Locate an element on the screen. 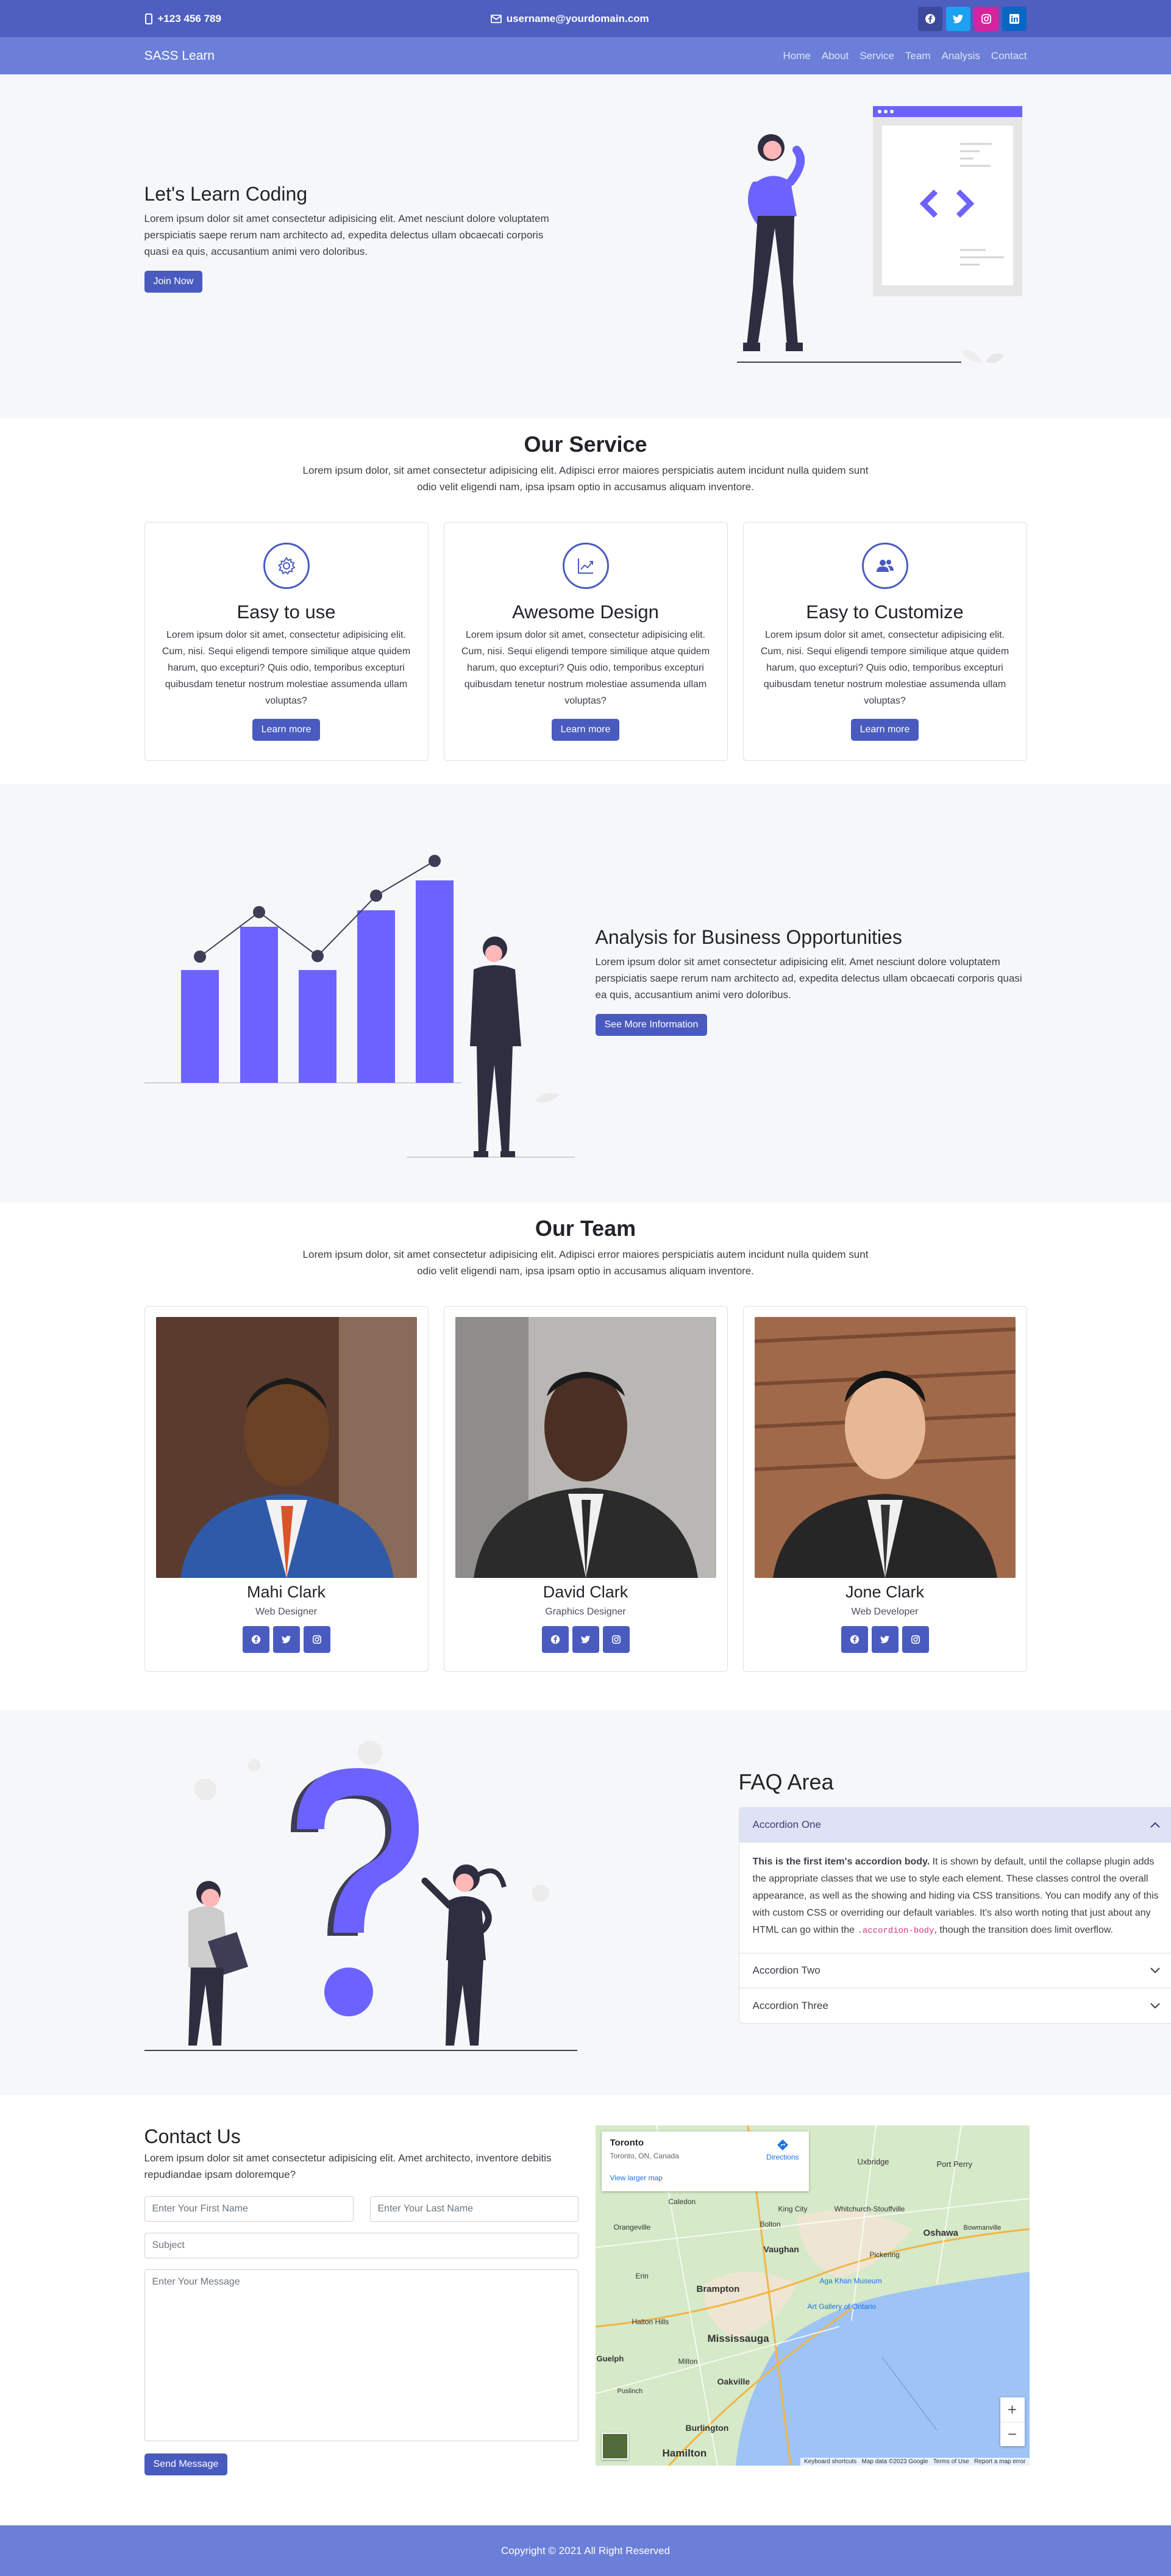 The height and width of the screenshot is (2576, 1171). faq-title: FAQ Area is located at coordinates (787, 1782).